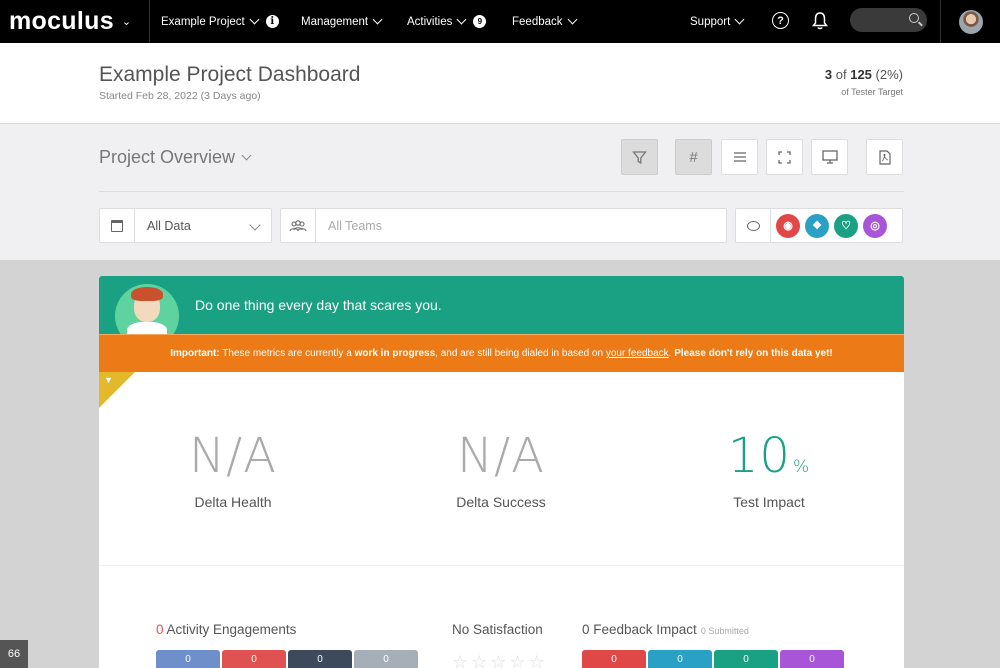  I want to click on feedback-impact-heading: 0 Feedback Impact 0 Submitted, so click(665, 629).